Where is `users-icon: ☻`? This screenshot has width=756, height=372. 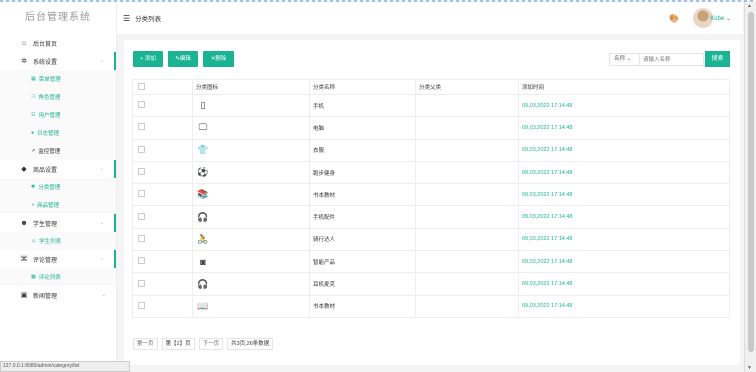 users-icon: ☻ is located at coordinates (24, 223).